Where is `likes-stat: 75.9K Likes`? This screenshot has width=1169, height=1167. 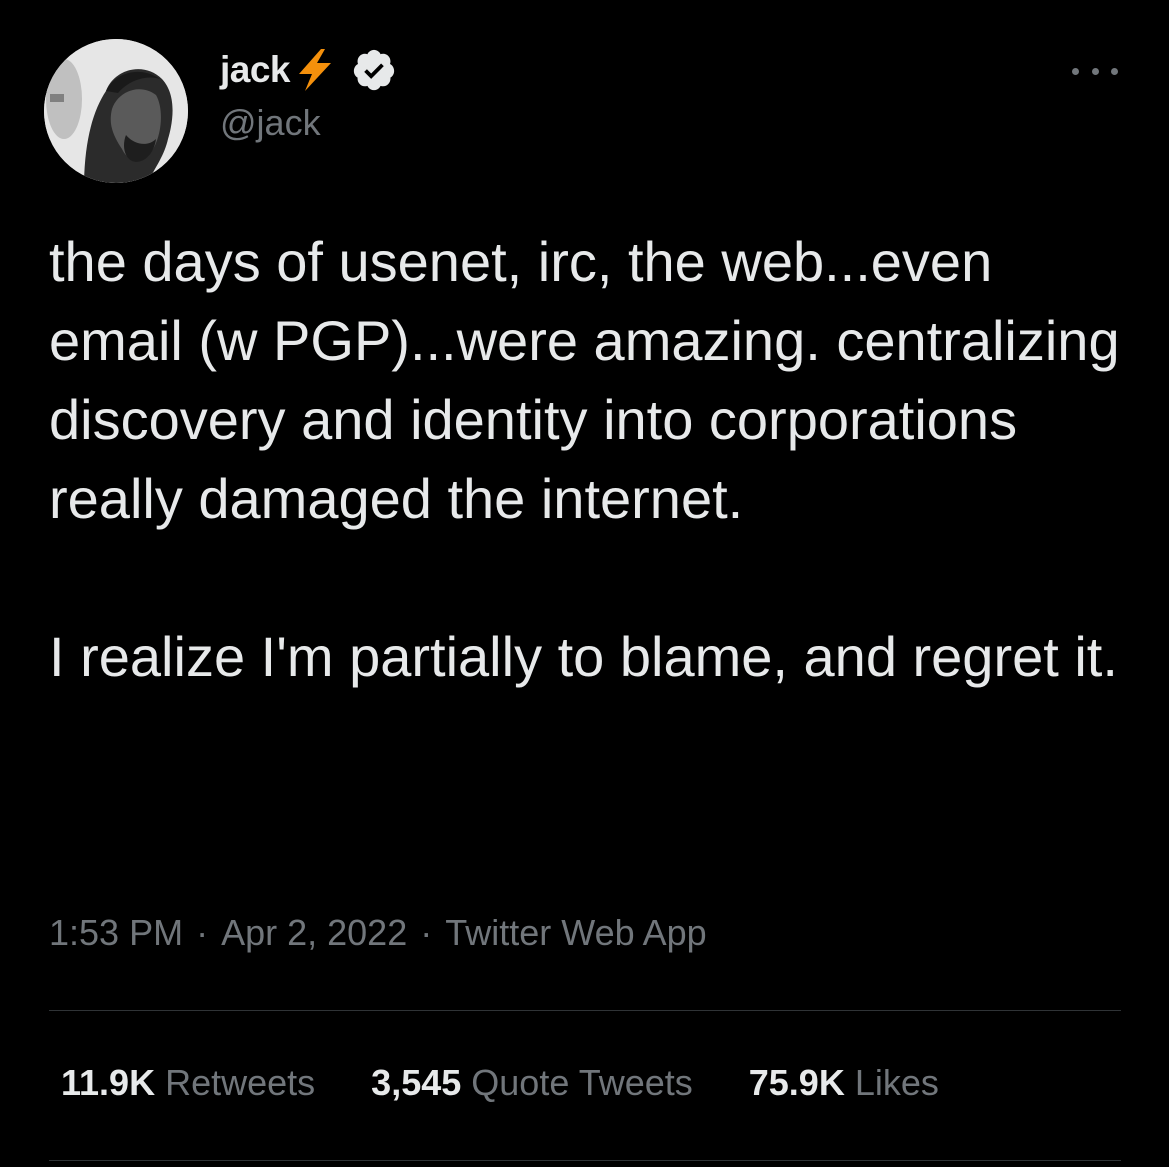
likes-stat: 75.9K Likes is located at coordinates (844, 1083).